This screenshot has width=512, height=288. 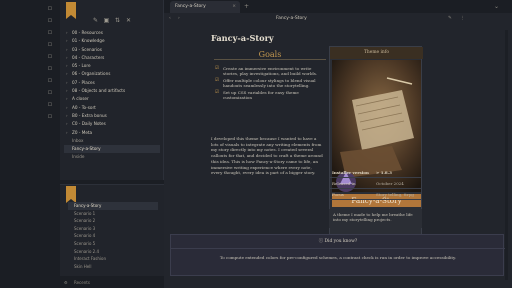 I want to click on blocks-icon: ▫, so click(x=50, y=80).